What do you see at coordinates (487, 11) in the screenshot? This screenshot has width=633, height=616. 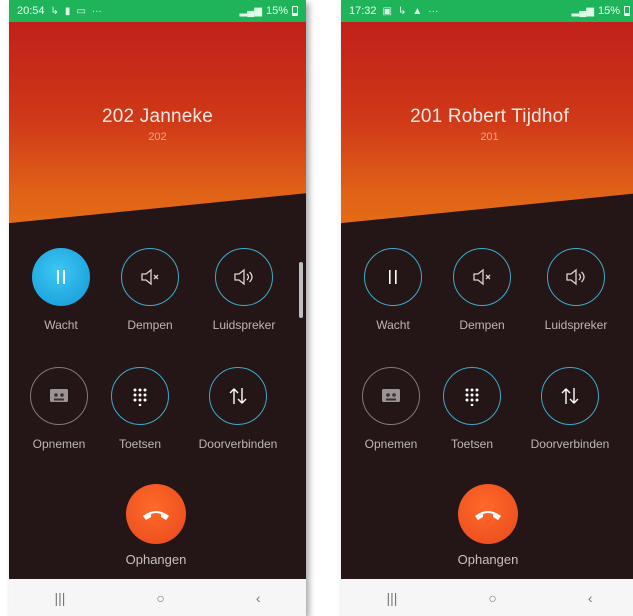 I see `status-bar: 17:32 ▣ ↳ ▲ ··· ▂▄▆ 15%` at bounding box center [487, 11].